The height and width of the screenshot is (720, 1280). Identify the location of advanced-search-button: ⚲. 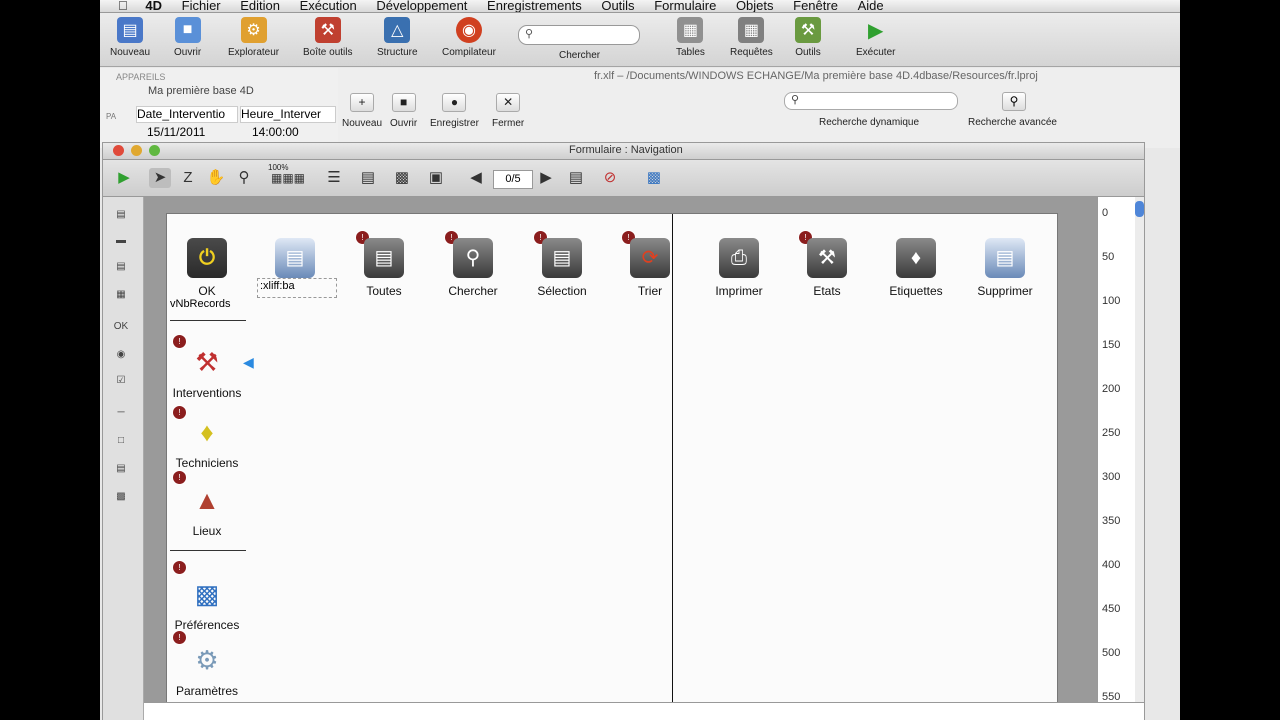
(1014, 101).